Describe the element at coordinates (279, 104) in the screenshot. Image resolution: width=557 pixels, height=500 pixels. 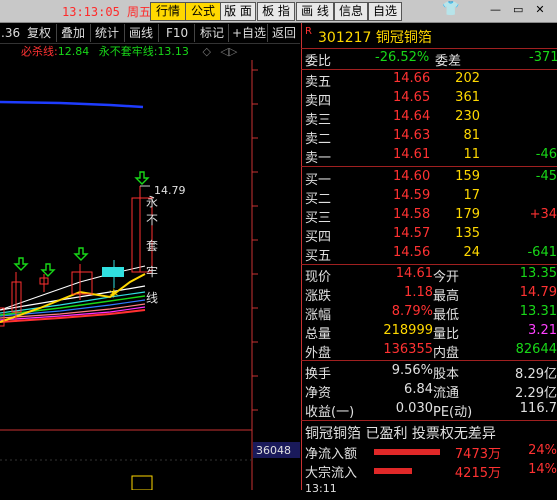
I see `y-tick-label: 16.00` at that location.